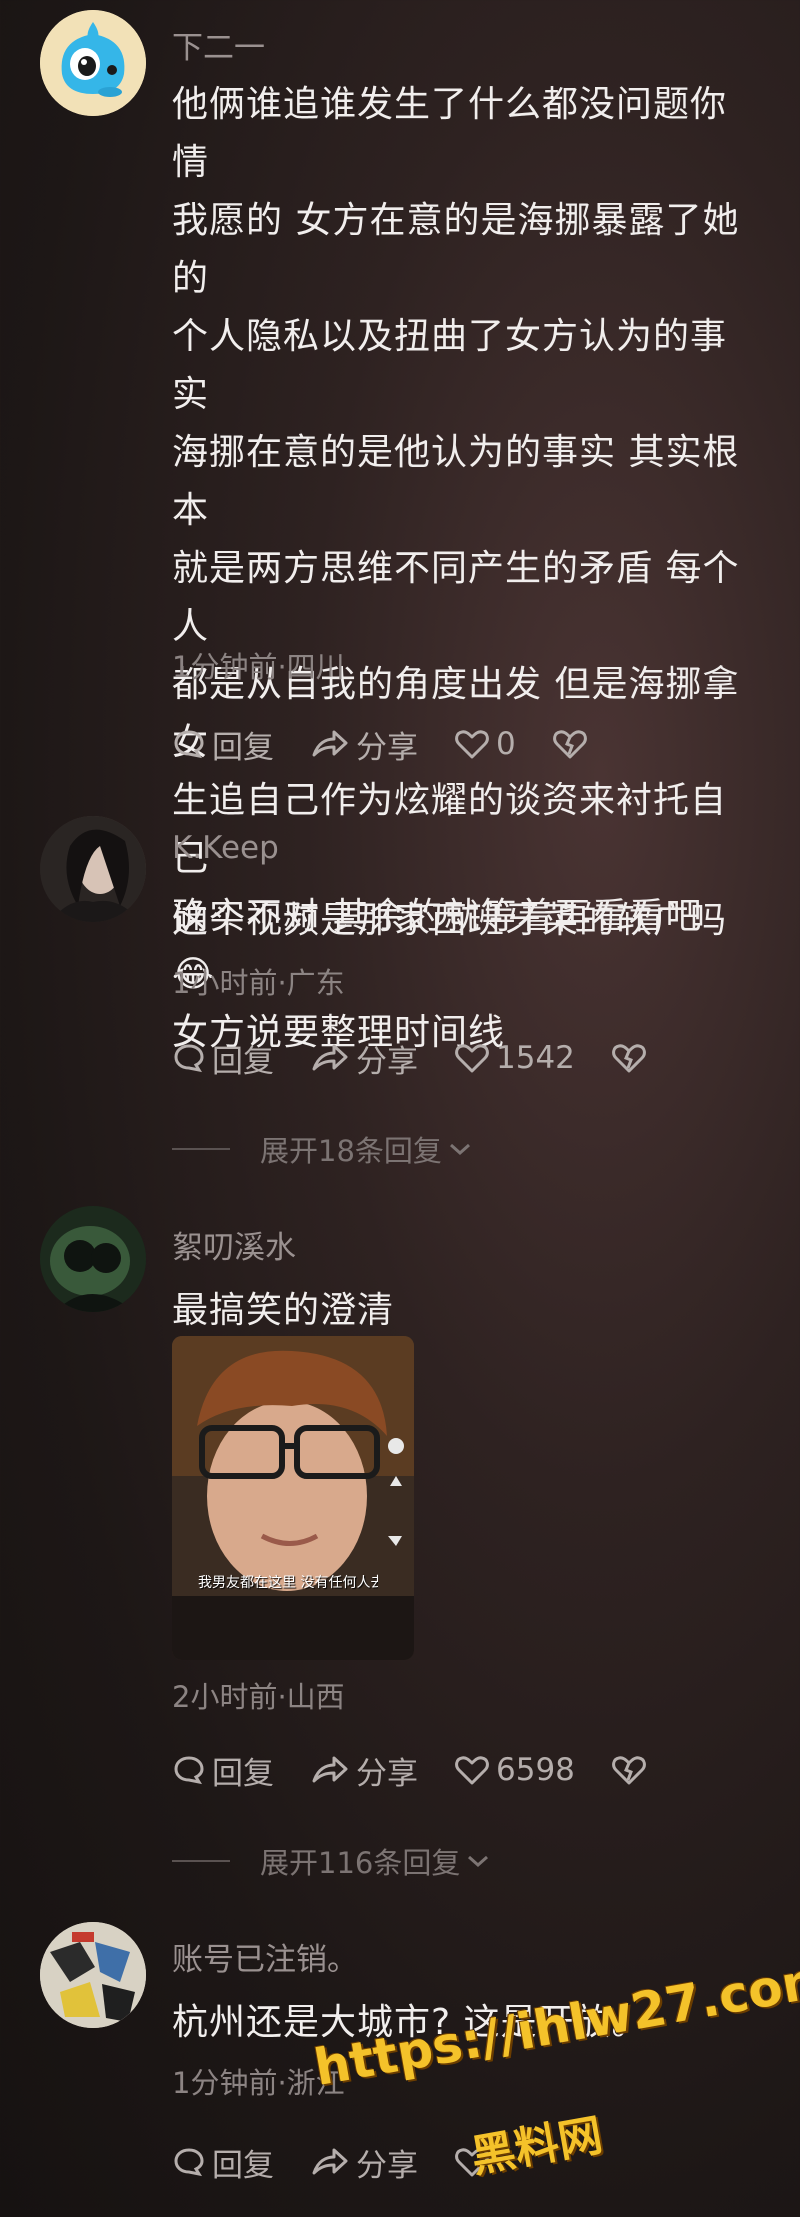  What do you see at coordinates (225, 848) in the screenshot?
I see `username: K.Keep` at bounding box center [225, 848].